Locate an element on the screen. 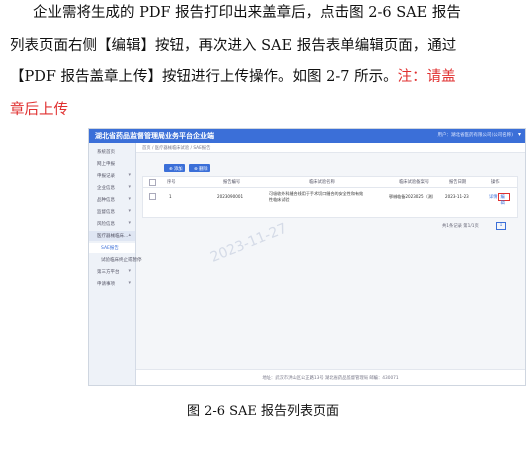 Image resolution: width=526 pixels, height=458 pixels. column-header-record-no: 临床试验备案号 is located at coordinates (414, 182).